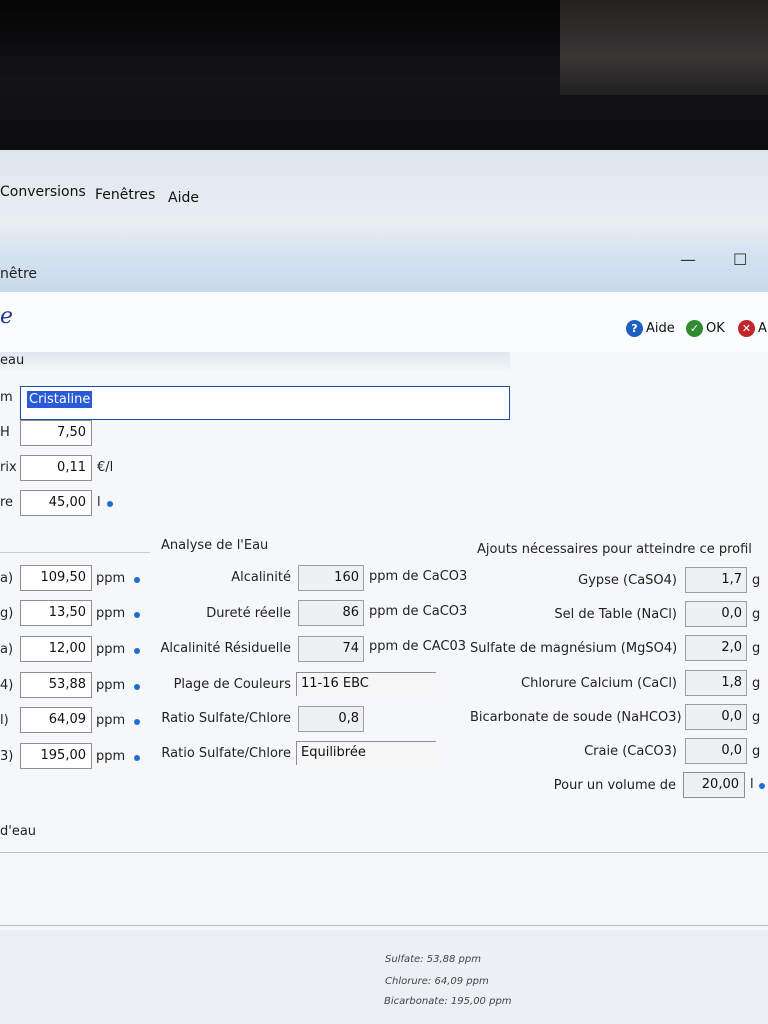 The height and width of the screenshot is (1024, 768). Describe the element at coordinates (60, 399) in the screenshot. I see `name-value: Cristaline` at that location.